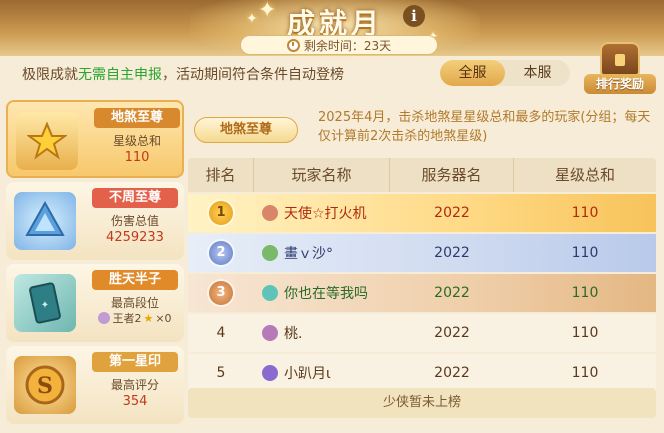 The image size is (664, 433). What do you see at coordinates (293, 334) in the screenshot?
I see `player-name: 桃.` at bounding box center [293, 334].